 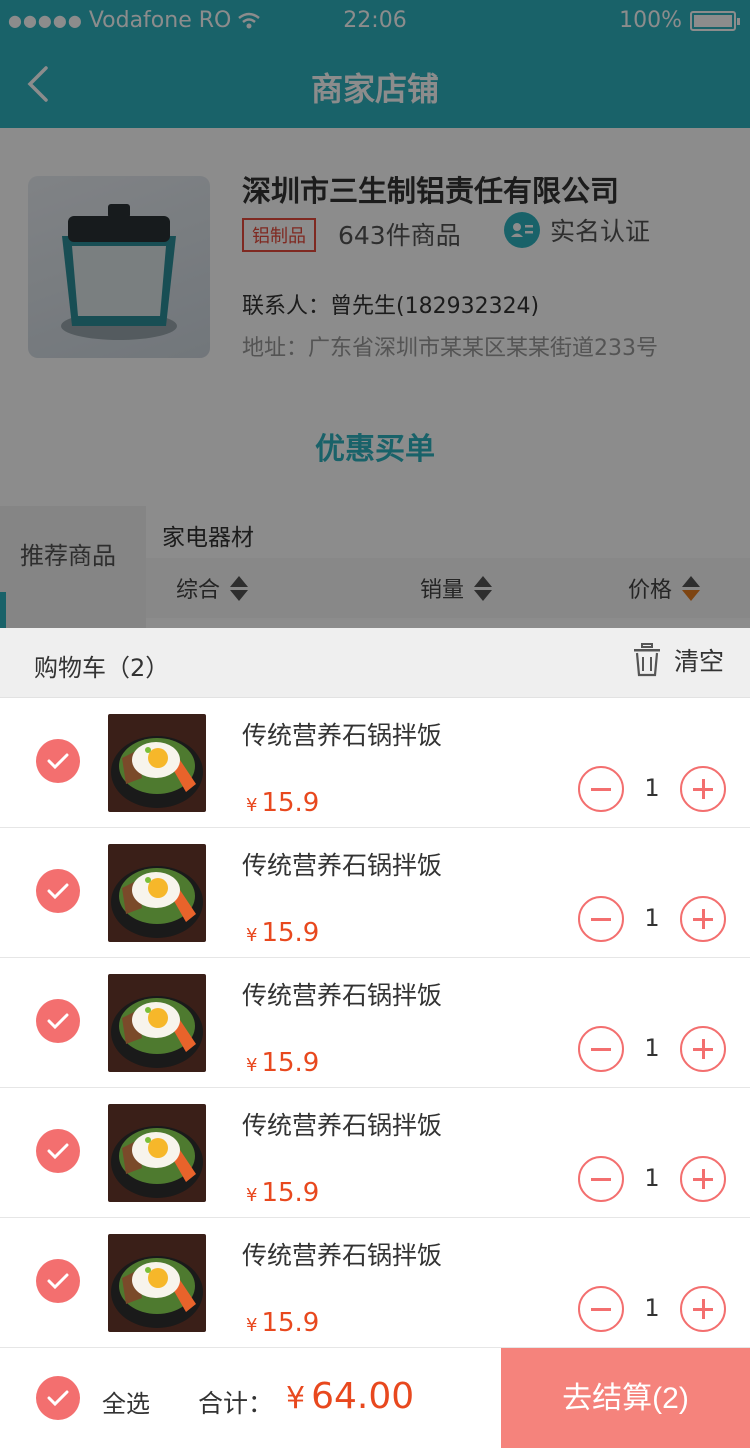 I want to click on total-currency: ¥, so click(x=296, y=1398).